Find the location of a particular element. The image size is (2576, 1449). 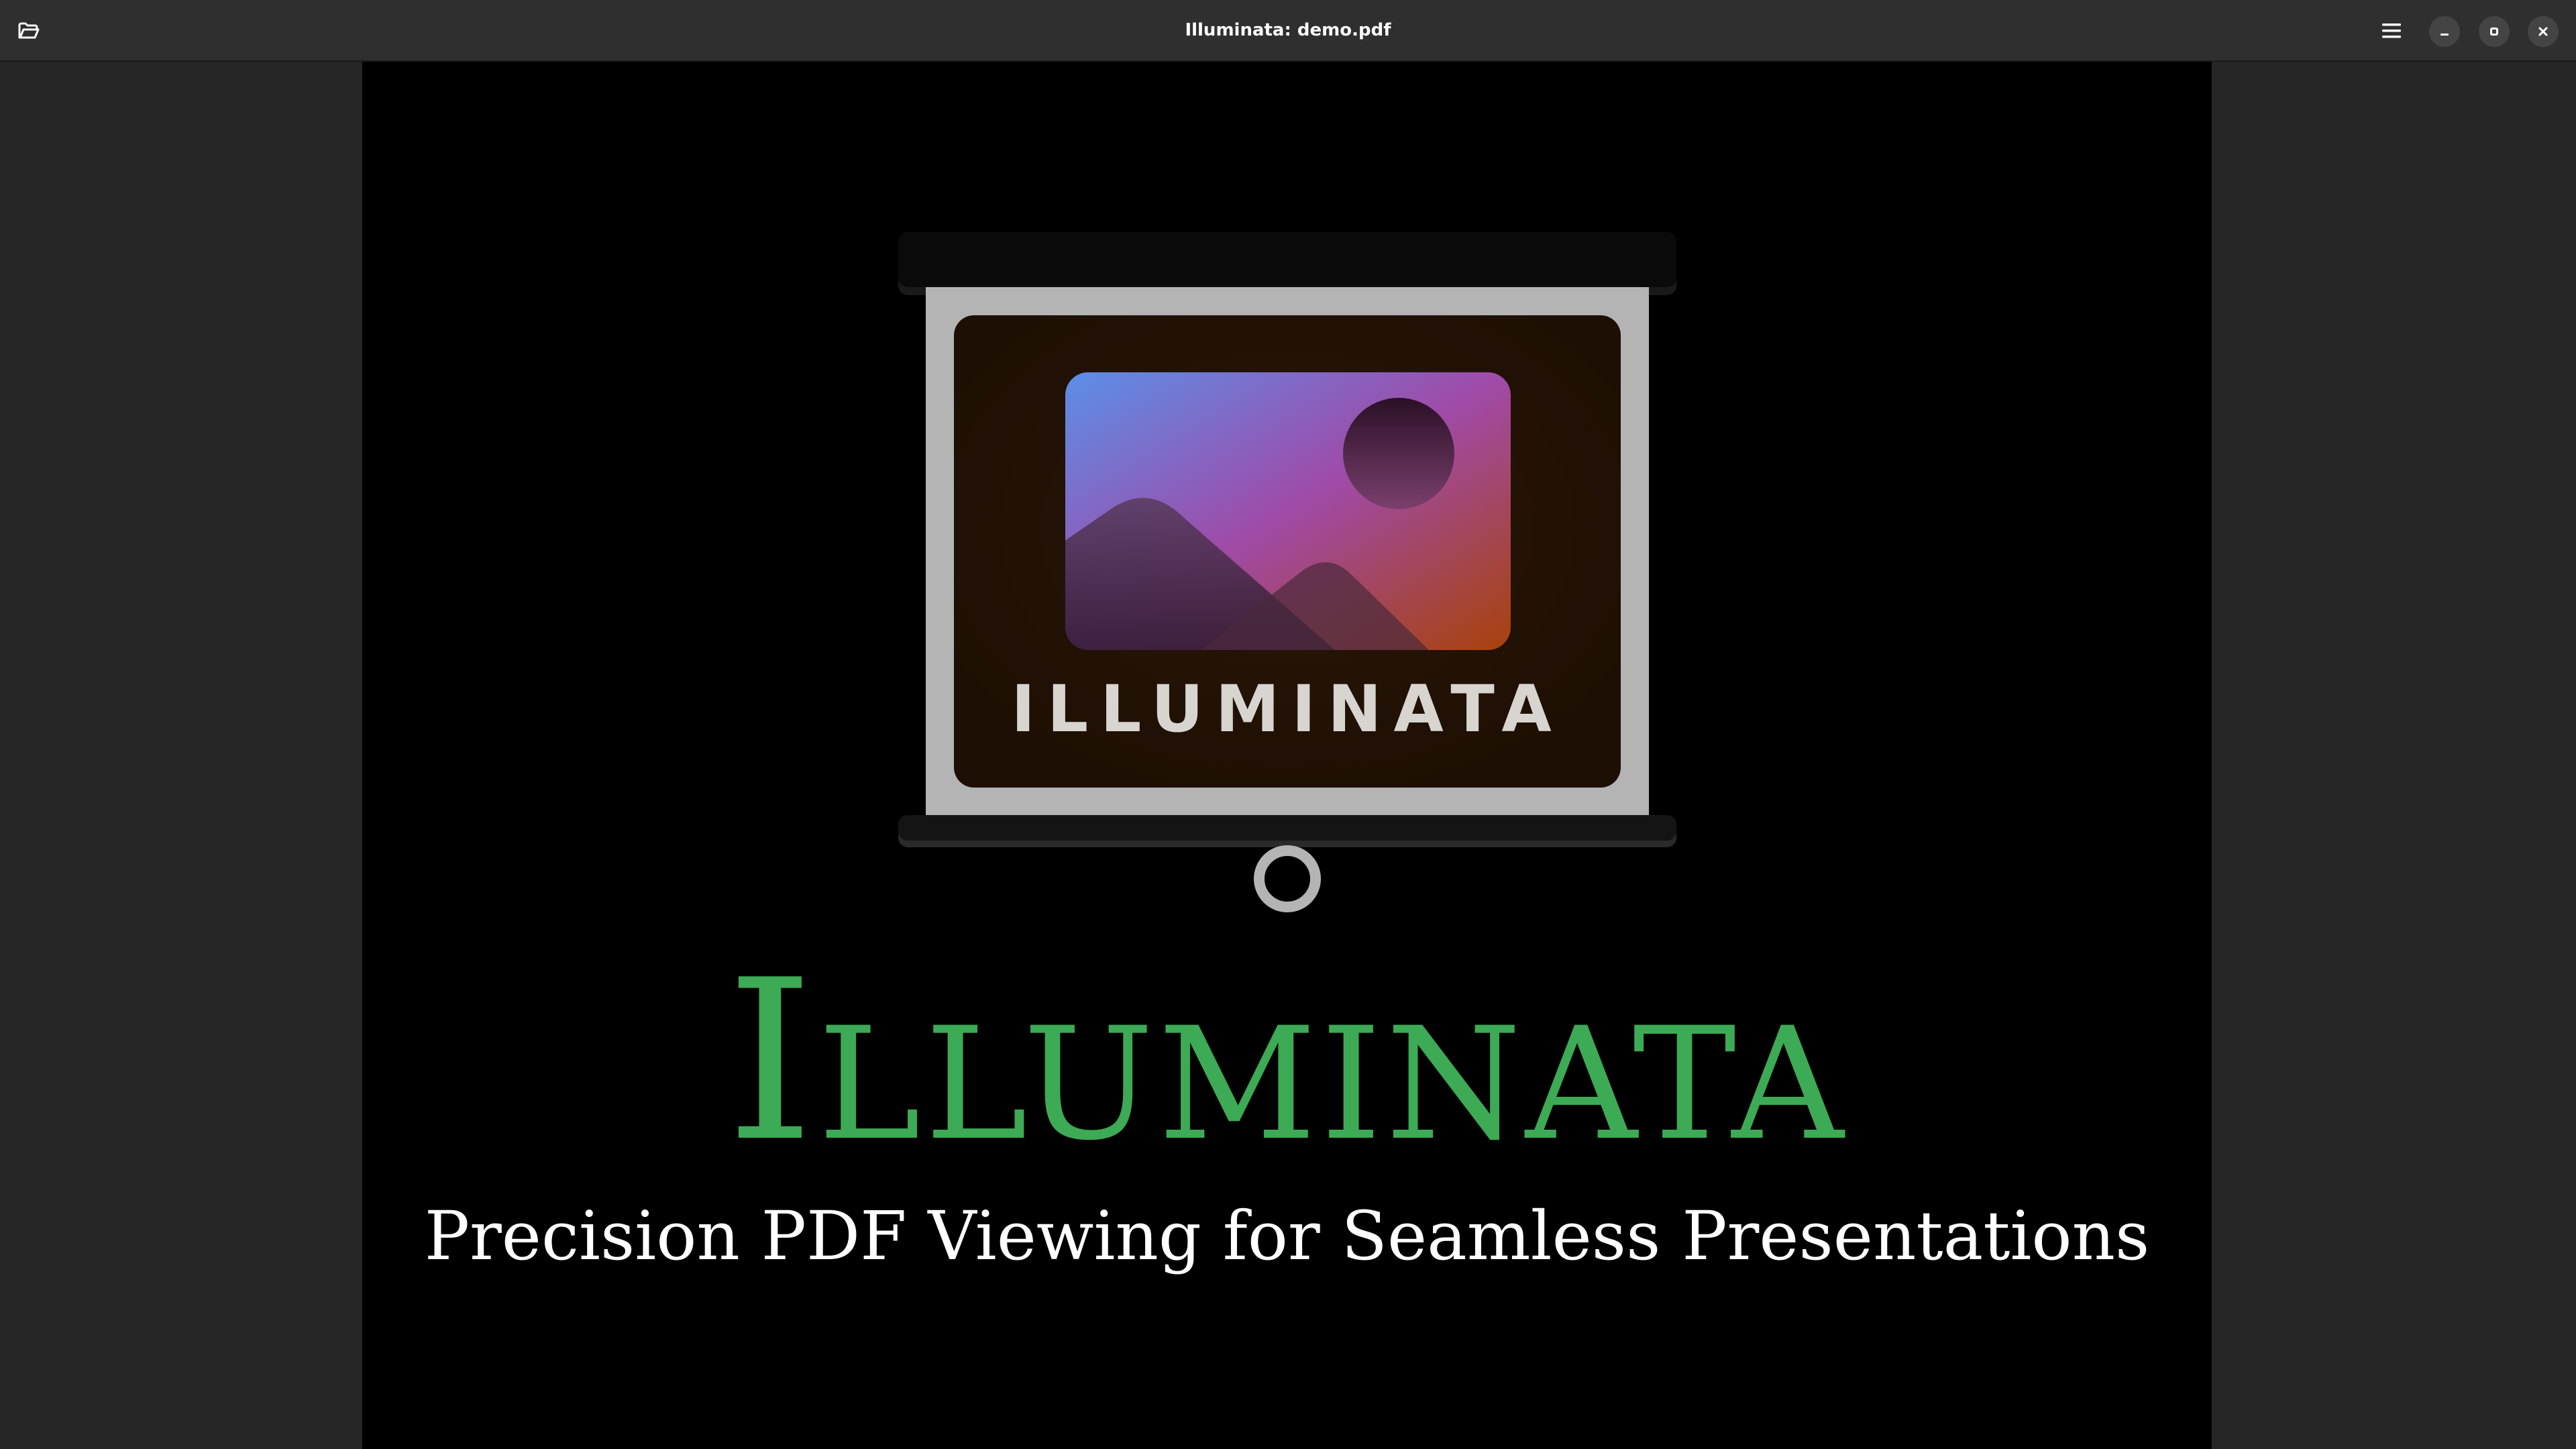

close-button is located at coordinates (2543, 31).